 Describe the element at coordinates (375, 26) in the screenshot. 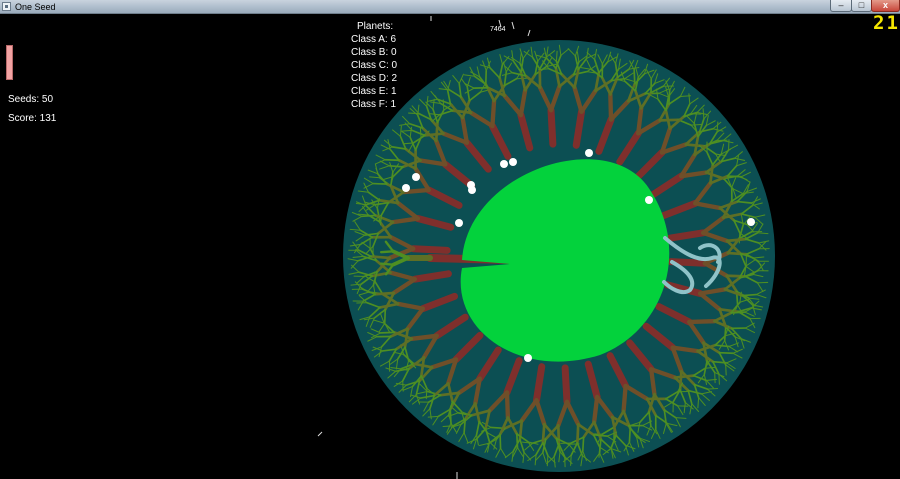

I see `planets-title: Planets:` at that location.